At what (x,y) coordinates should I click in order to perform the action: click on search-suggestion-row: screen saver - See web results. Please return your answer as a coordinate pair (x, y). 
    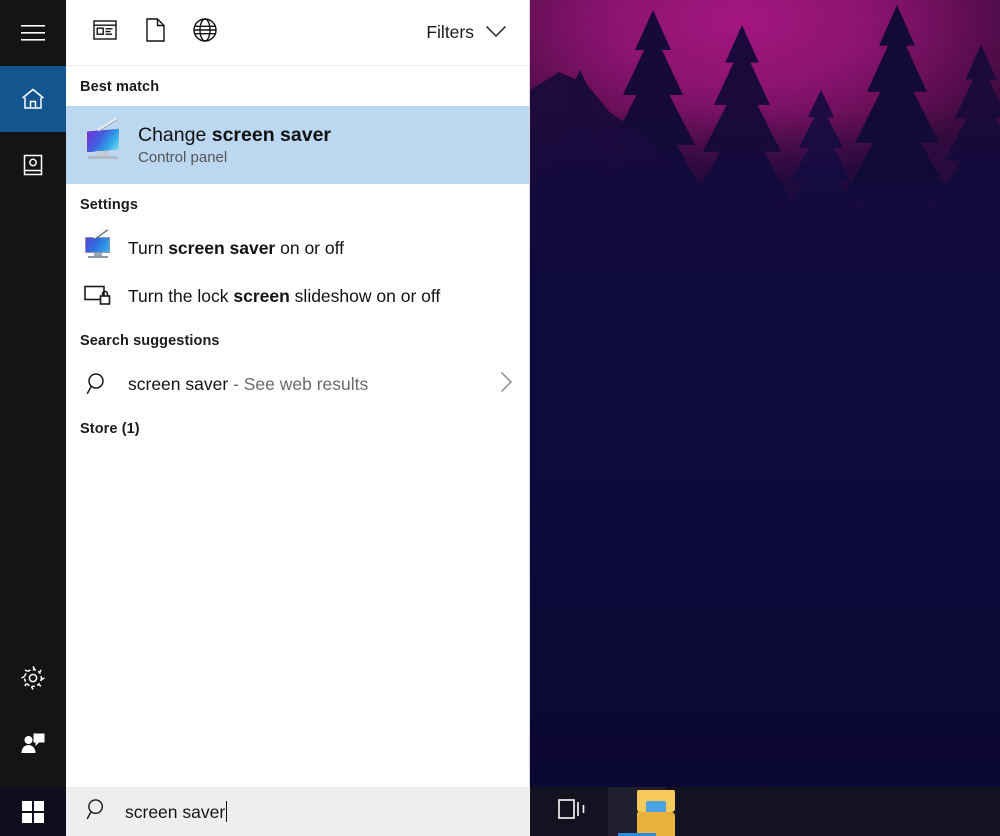
    Looking at the image, I should click on (297, 384).